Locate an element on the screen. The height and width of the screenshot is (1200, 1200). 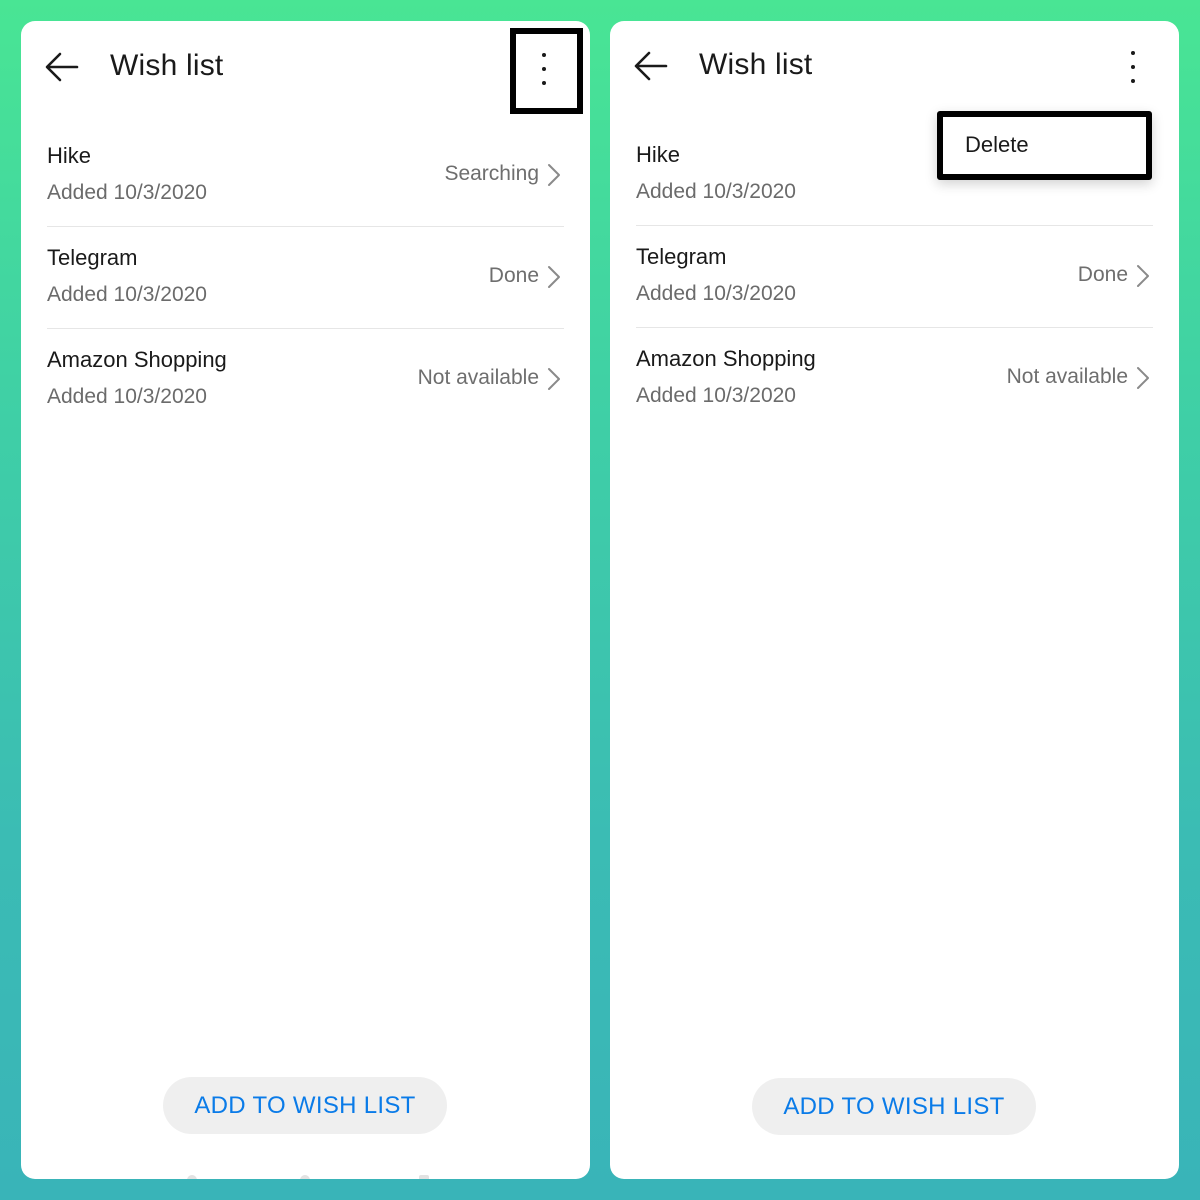
nav-back-hint is located at coordinates (192, 1177).